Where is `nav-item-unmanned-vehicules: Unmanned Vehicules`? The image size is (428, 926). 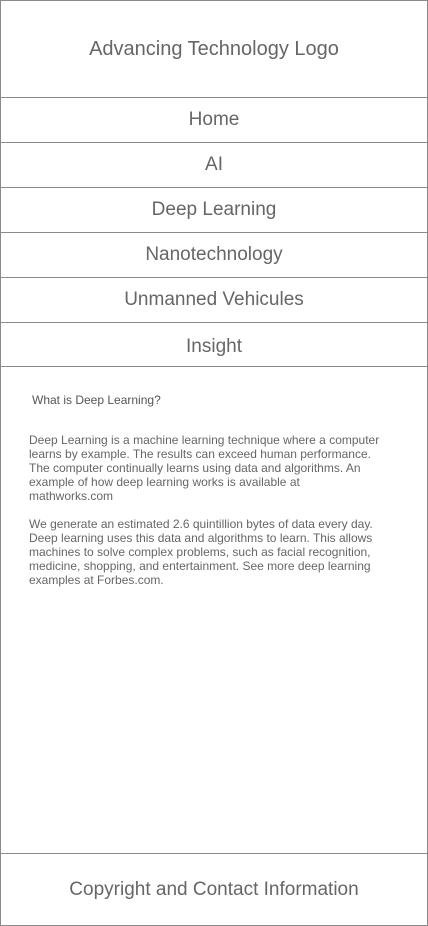 nav-item-unmanned-vehicules: Unmanned Vehicules is located at coordinates (214, 300).